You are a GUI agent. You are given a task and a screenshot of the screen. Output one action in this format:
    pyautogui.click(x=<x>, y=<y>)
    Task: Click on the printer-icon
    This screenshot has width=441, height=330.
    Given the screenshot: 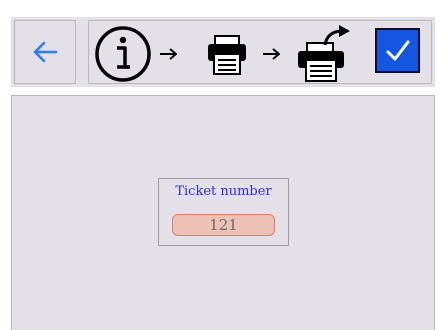 What is the action you would take?
    pyautogui.click(x=227, y=55)
    